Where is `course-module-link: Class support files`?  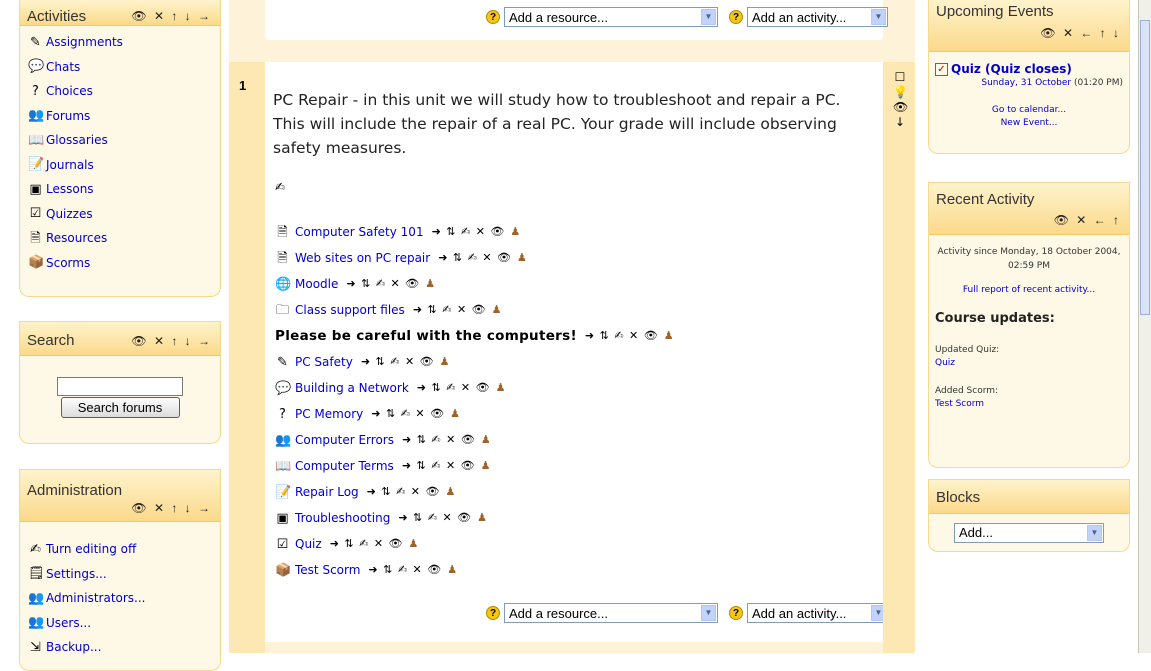 course-module-link: Class support files is located at coordinates (350, 310).